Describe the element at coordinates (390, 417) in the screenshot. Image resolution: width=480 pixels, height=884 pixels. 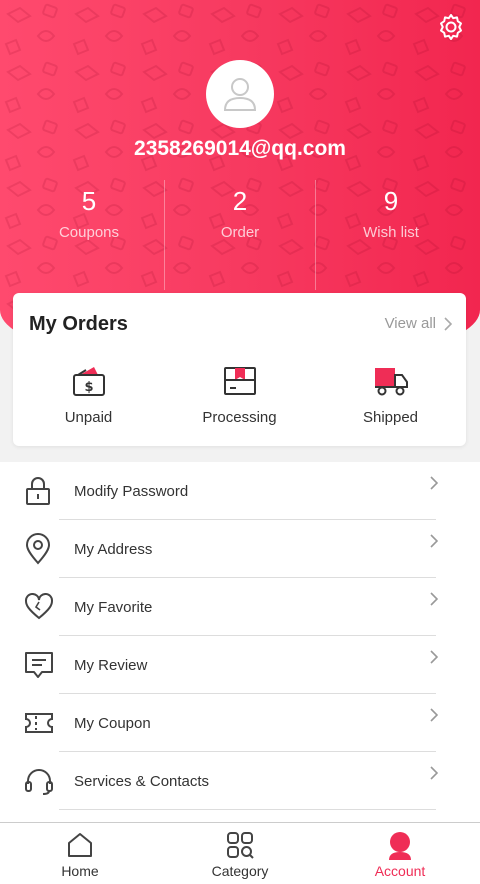
I see `order-shipped-label: Shipped` at that location.